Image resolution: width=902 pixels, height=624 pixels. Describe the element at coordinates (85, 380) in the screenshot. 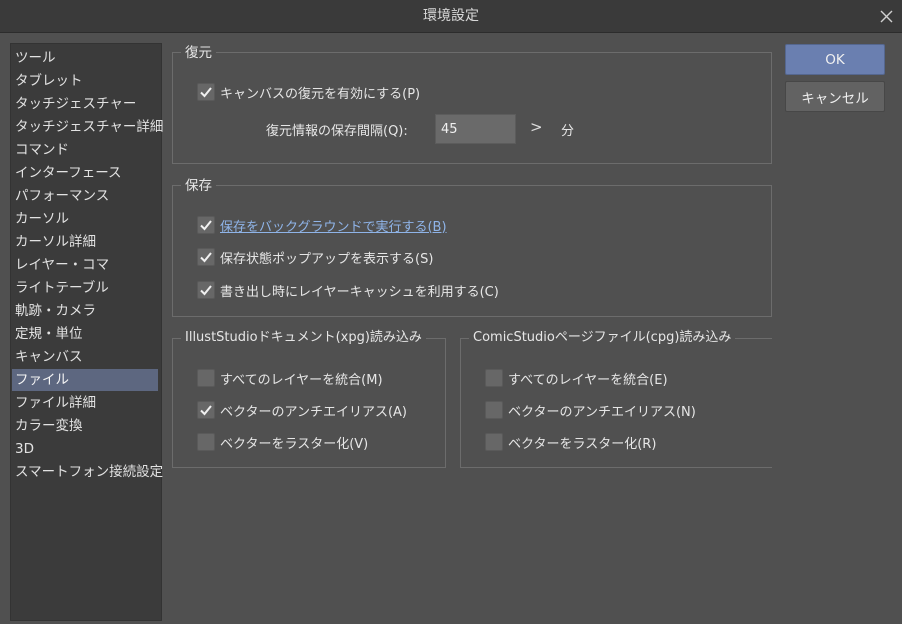

I see `sidebar-item-file: ファイル` at that location.